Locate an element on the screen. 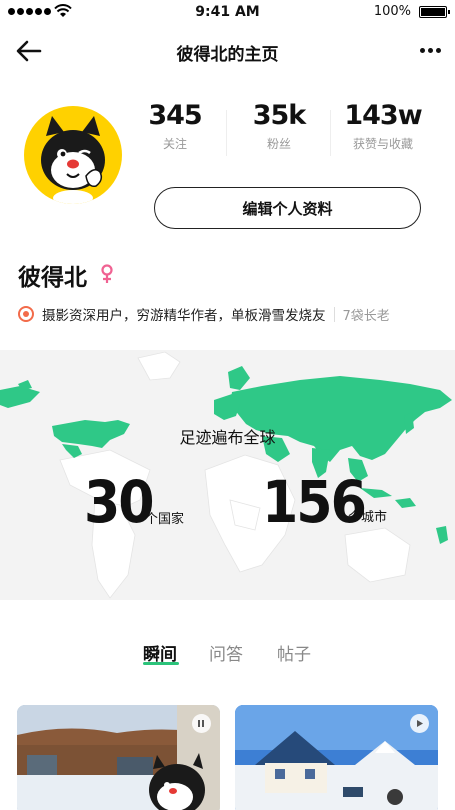 The height and width of the screenshot is (810, 455). user-level: 7袋长老 is located at coordinates (366, 314).